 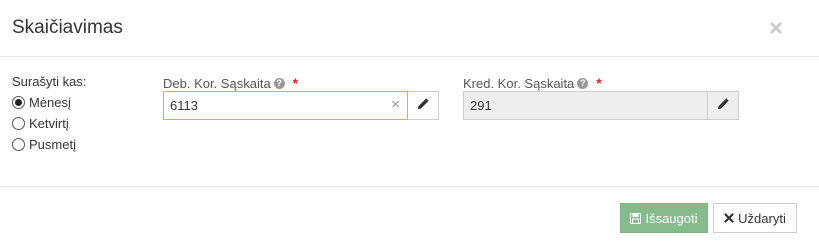 I want to click on credit-account-edit-button, so click(x=723, y=105).